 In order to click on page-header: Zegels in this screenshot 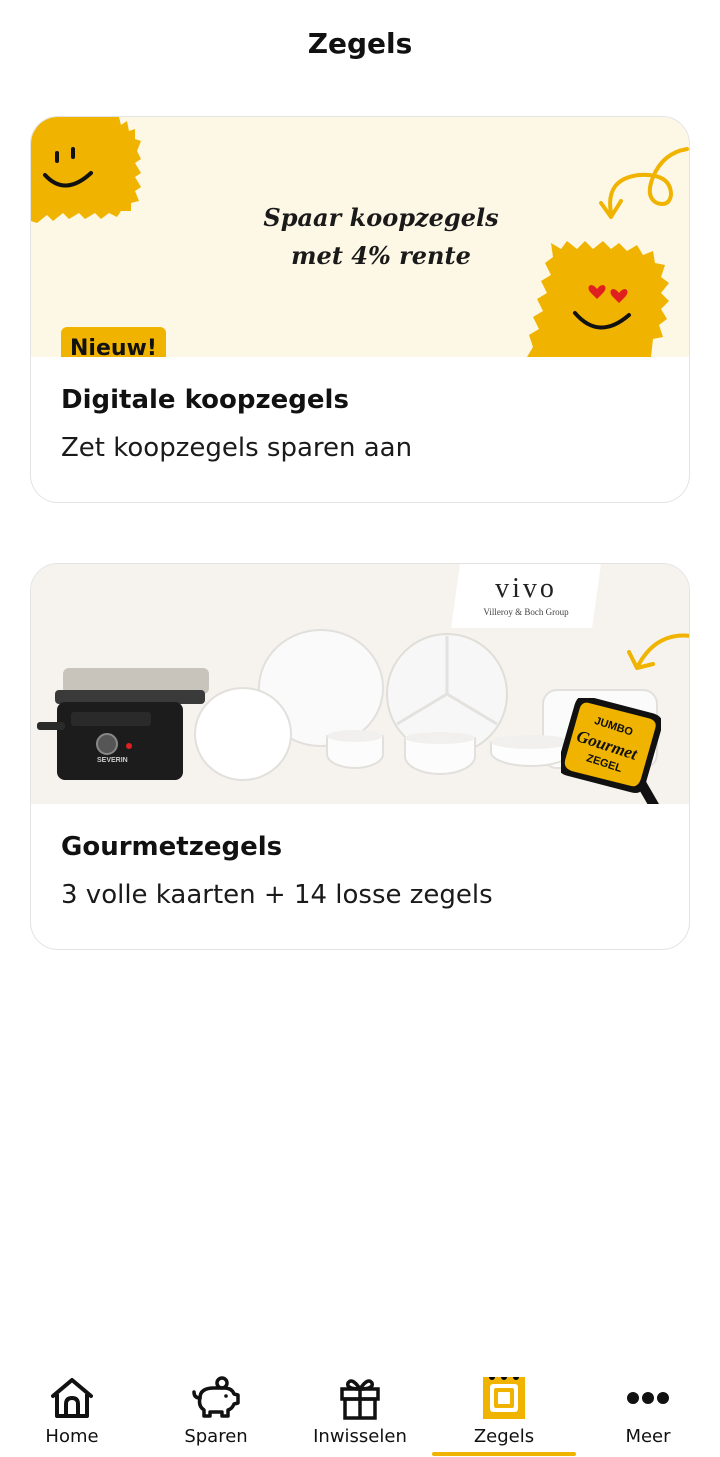, I will do `click(360, 43)`.